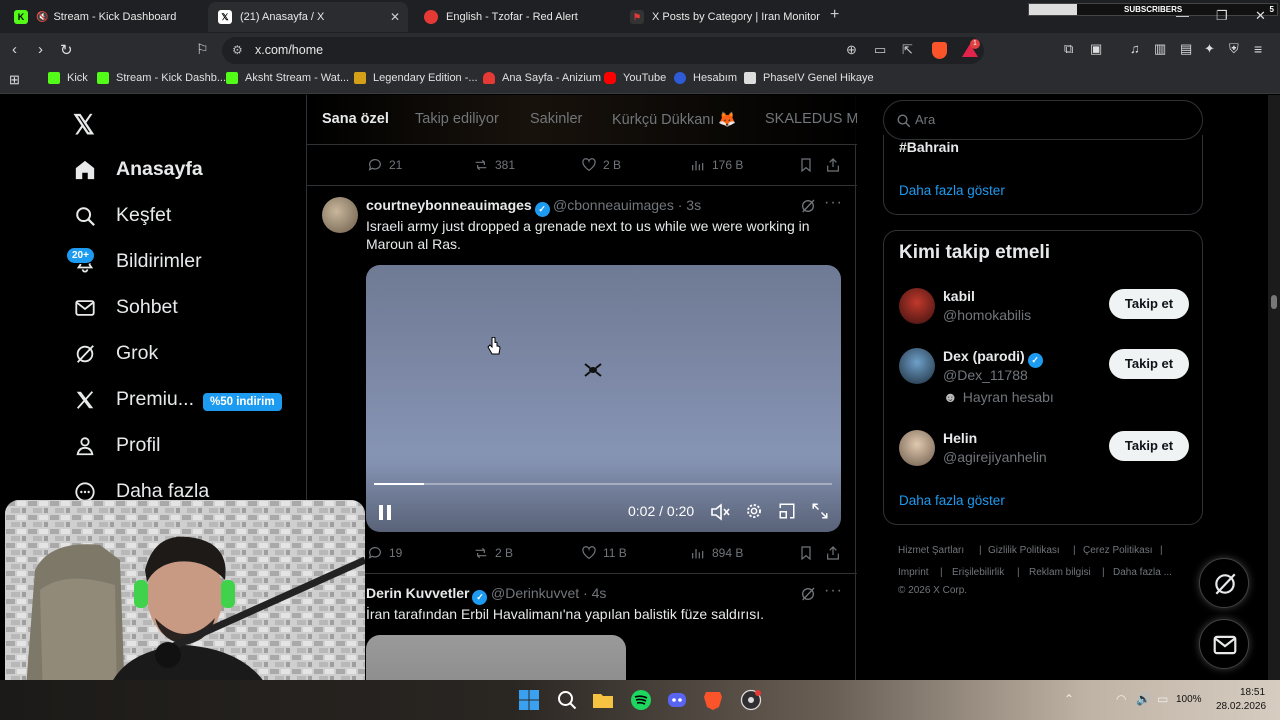  Describe the element at coordinates (716, 553) in the screenshot. I see `views-button: 894 B` at that location.